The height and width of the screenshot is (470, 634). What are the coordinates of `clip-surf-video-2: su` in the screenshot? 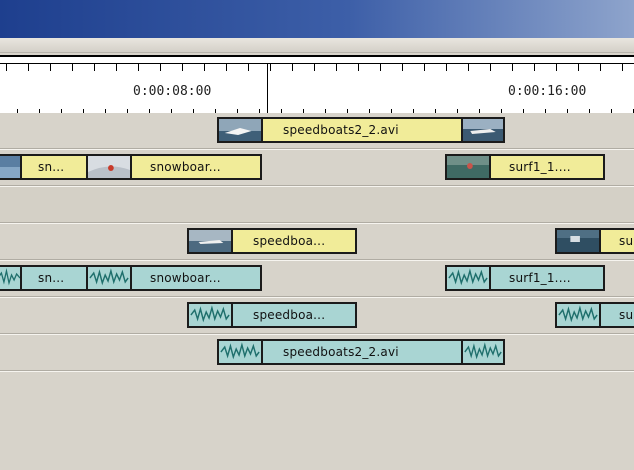 It's located at (616, 241).